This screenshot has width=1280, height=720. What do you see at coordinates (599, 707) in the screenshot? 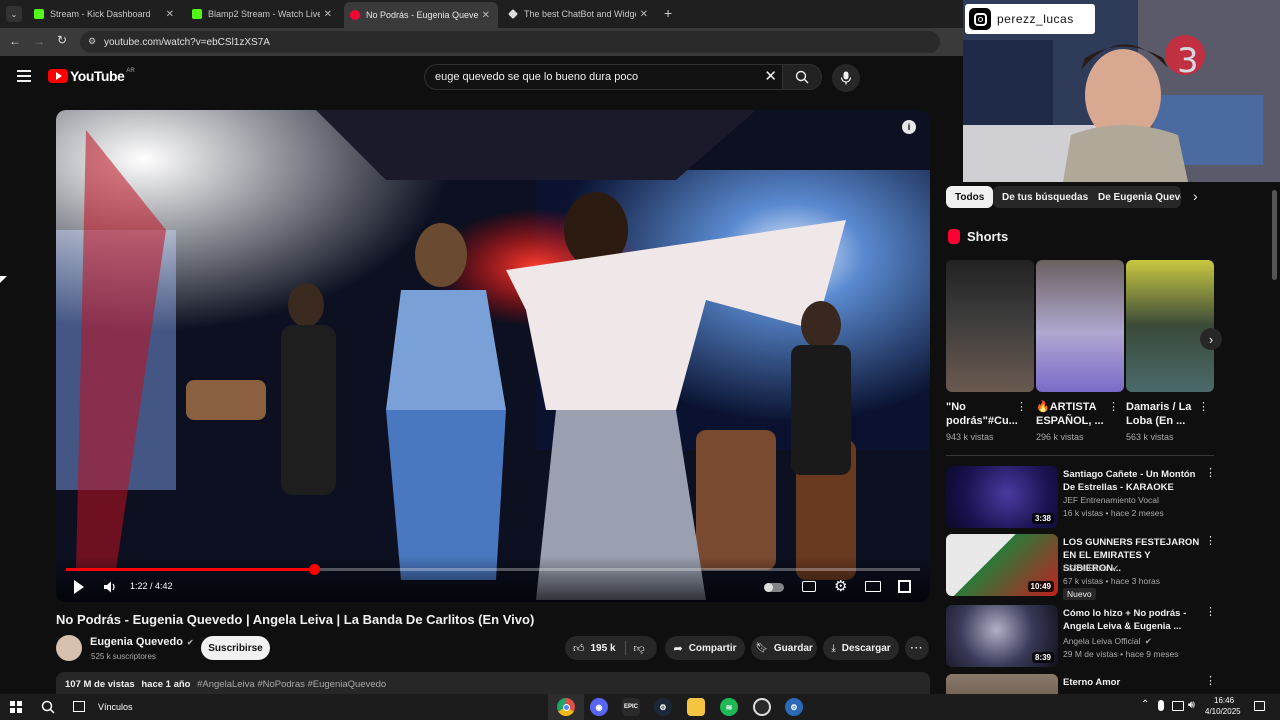
I see `discord-icon: ◉` at bounding box center [599, 707].